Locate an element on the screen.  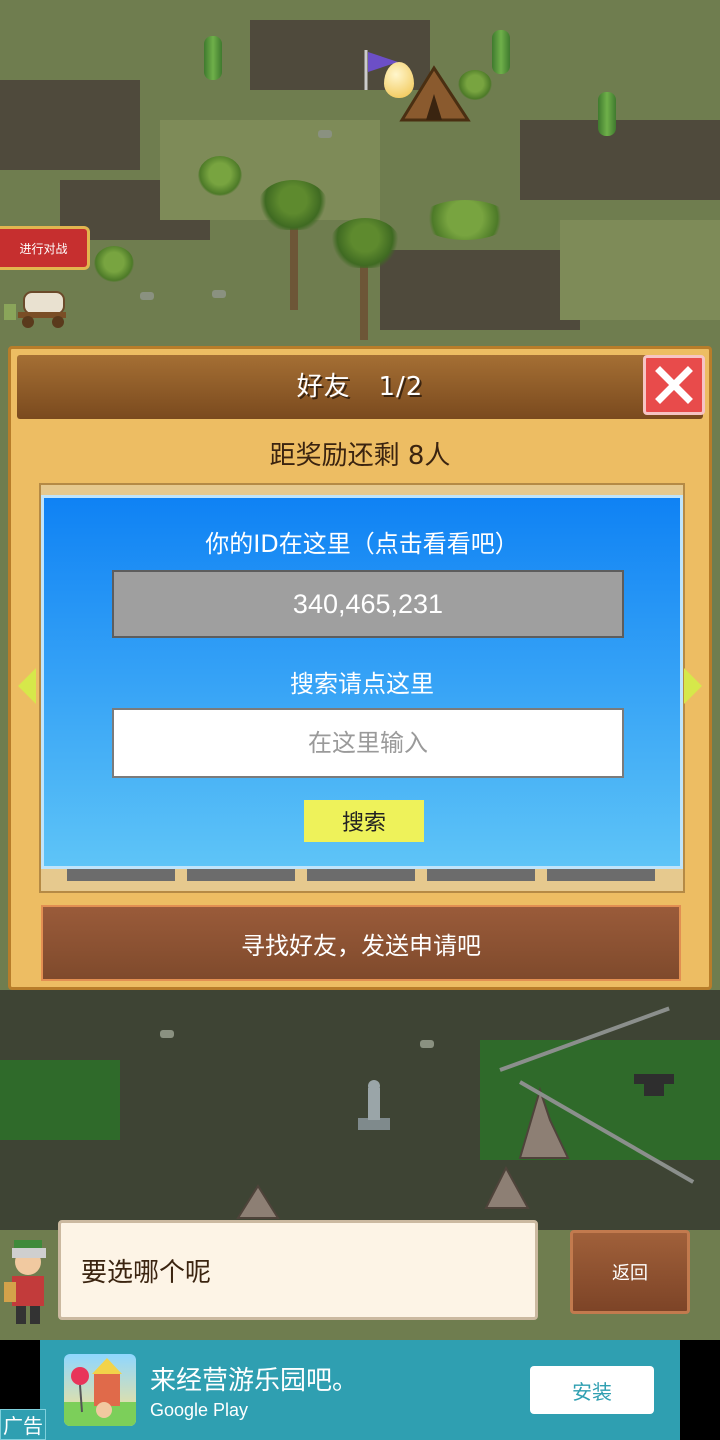
close-icon is located at coordinates (674, 385).